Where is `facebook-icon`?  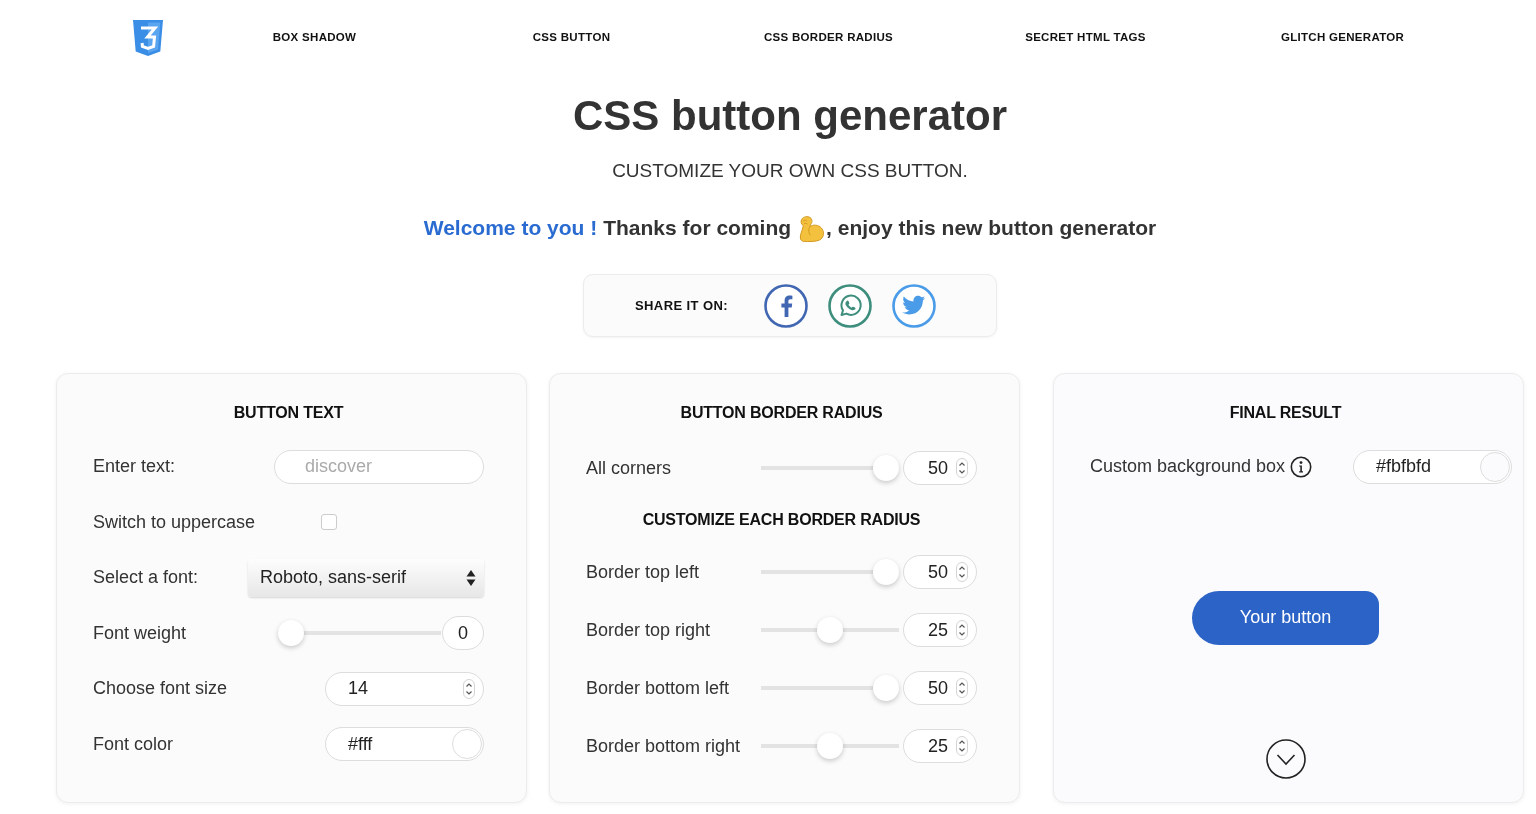
facebook-icon is located at coordinates (785, 305).